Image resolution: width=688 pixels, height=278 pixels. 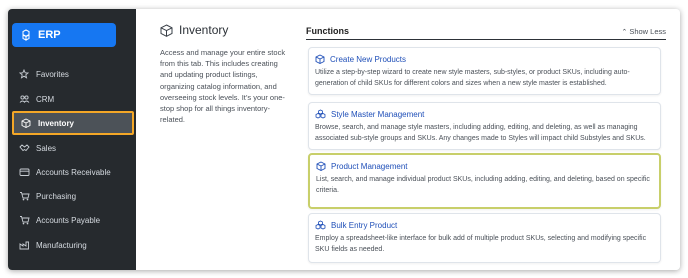 I want to click on sidebar-item-sales: Sales, so click(x=72, y=148).